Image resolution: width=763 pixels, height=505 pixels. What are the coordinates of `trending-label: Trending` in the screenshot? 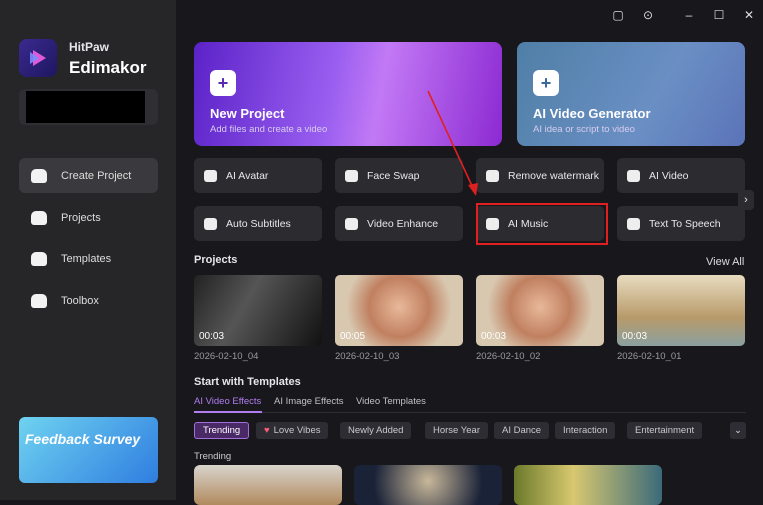 It's located at (213, 456).